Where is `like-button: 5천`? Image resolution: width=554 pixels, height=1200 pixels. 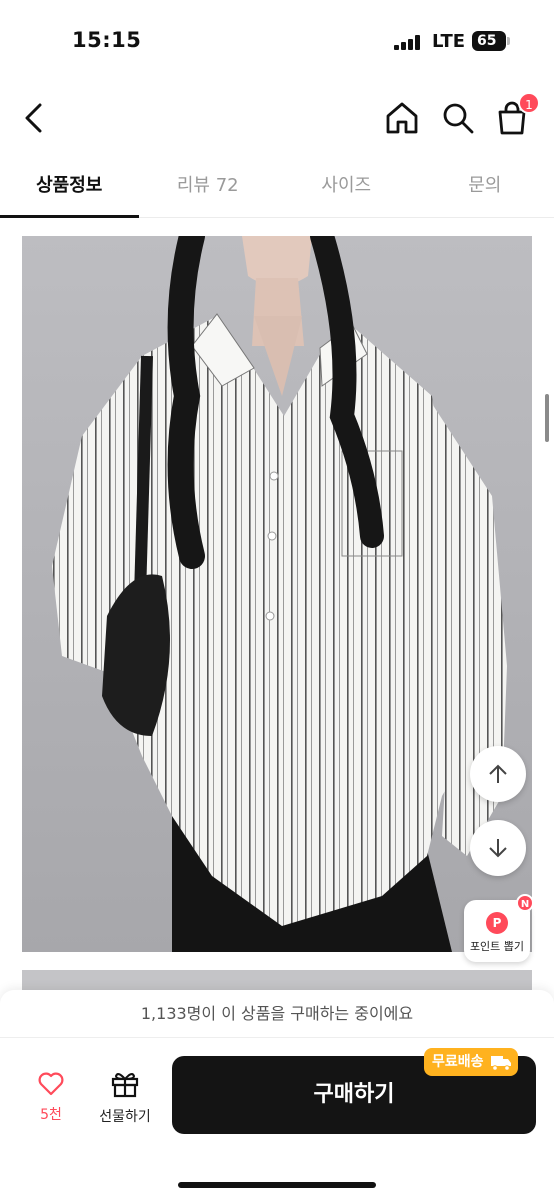 like-button: 5천 is located at coordinates (51, 1098).